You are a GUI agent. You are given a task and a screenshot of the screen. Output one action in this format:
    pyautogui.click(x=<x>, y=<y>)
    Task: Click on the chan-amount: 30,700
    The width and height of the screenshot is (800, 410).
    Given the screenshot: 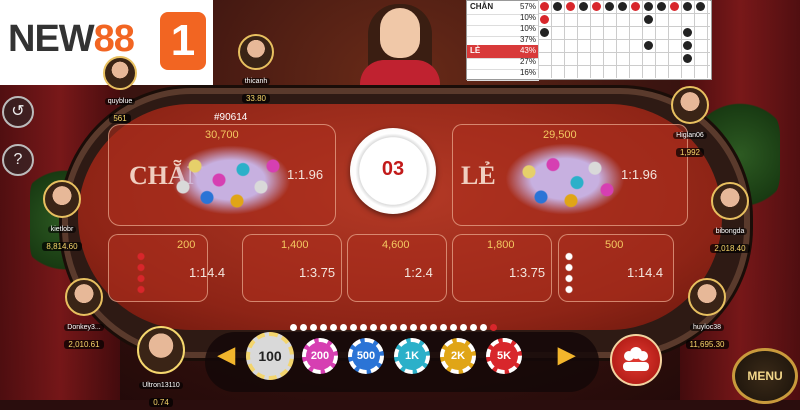 What is the action you would take?
    pyautogui.click(x=222, y=135)
    